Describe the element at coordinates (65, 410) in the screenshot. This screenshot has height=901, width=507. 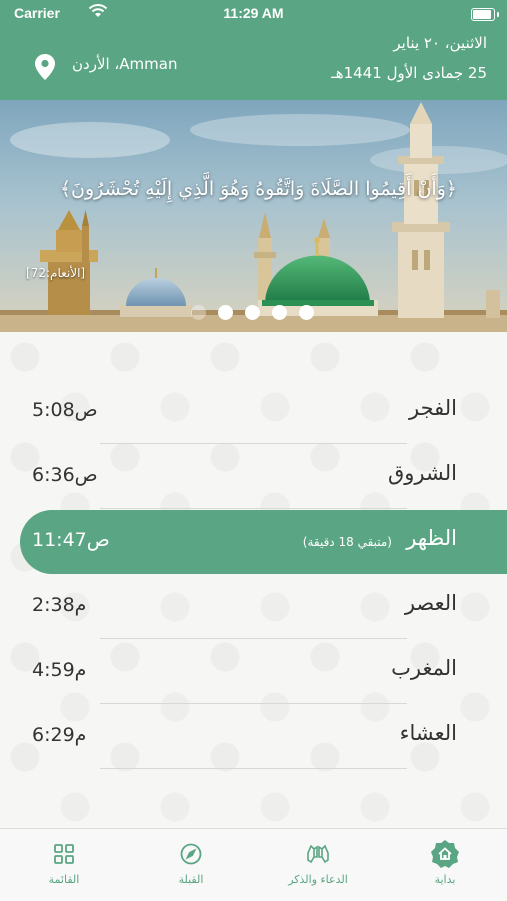
I see `prayer-time: 5:08ص` at that location.